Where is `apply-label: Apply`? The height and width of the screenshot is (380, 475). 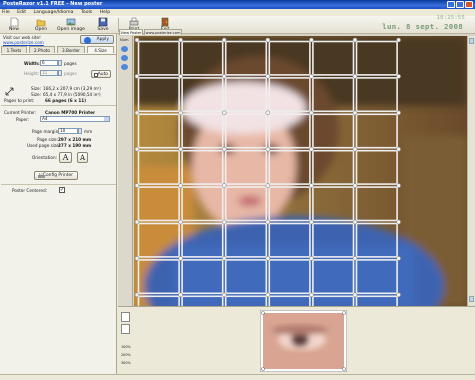 apply-label: Apply is located at coordinates (102, 39).